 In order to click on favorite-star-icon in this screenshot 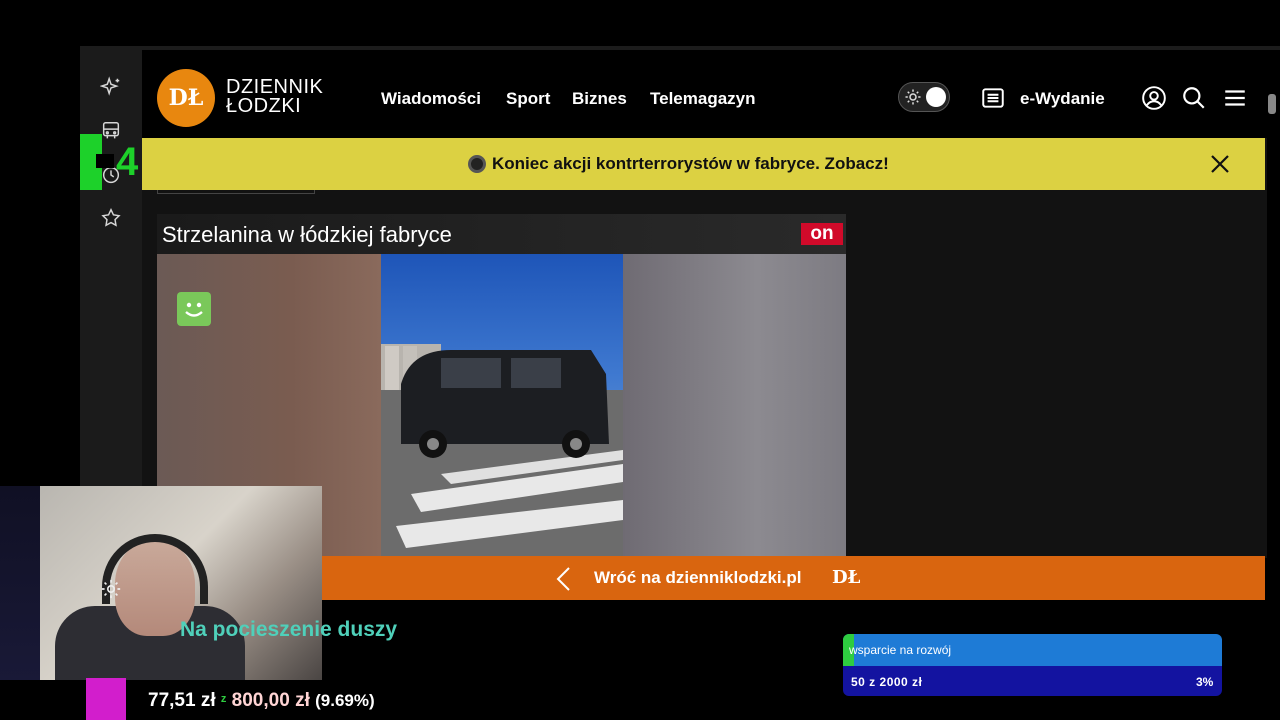, I will do `click(111, 218)`.